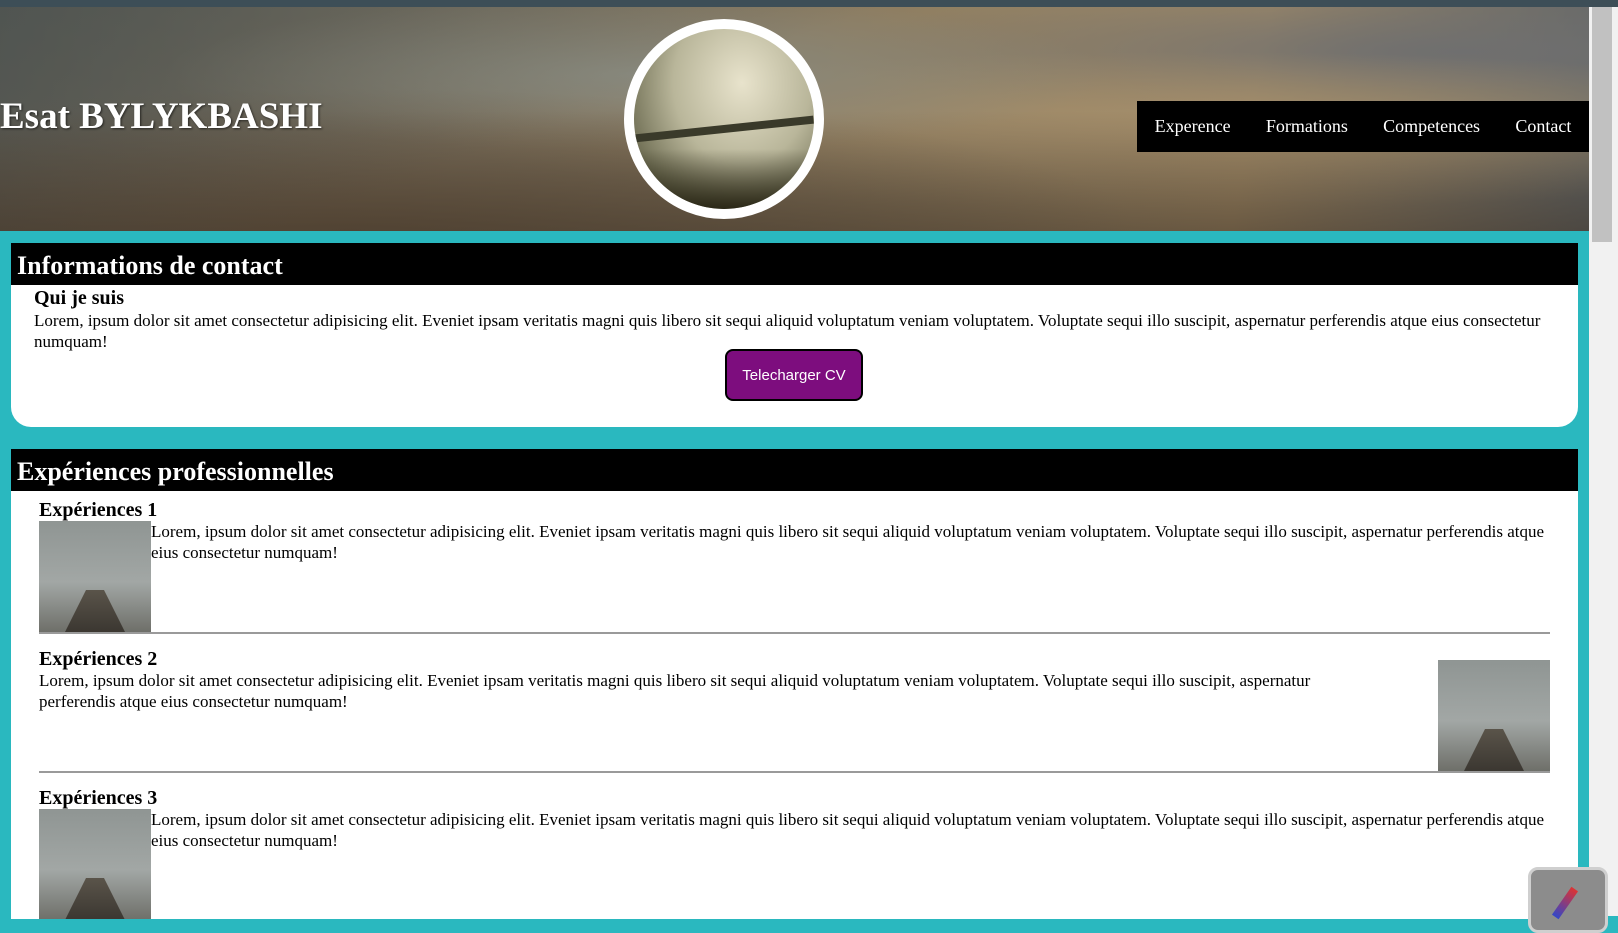 Image resolution: width=1618 pixels, height=933 pixels. Describe the element at coordinates (724, 179) in the screenshot. I see `avatar-grass-decoration` at that location.